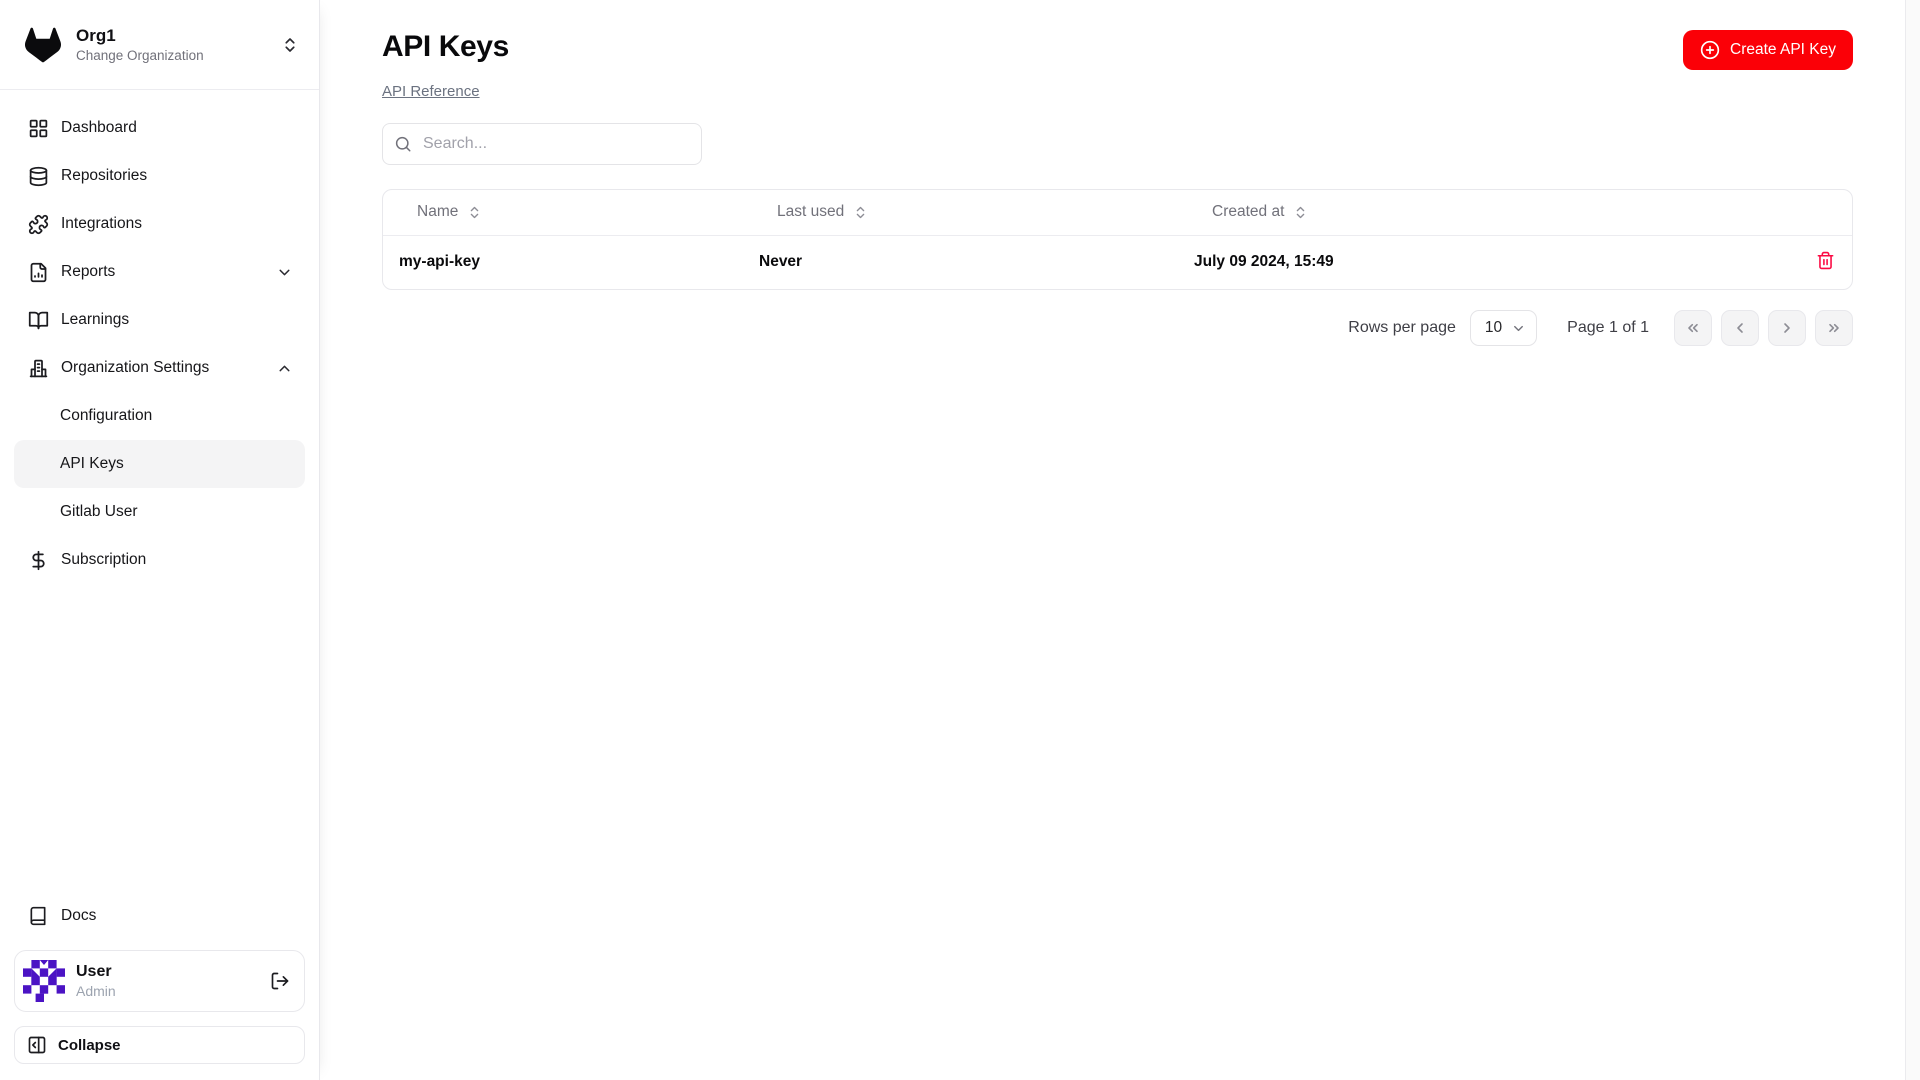 The width and height of the screenshot is (1920, 1080). I want to click on table-header-row: Name Last used Created at, so click(1117, 213).